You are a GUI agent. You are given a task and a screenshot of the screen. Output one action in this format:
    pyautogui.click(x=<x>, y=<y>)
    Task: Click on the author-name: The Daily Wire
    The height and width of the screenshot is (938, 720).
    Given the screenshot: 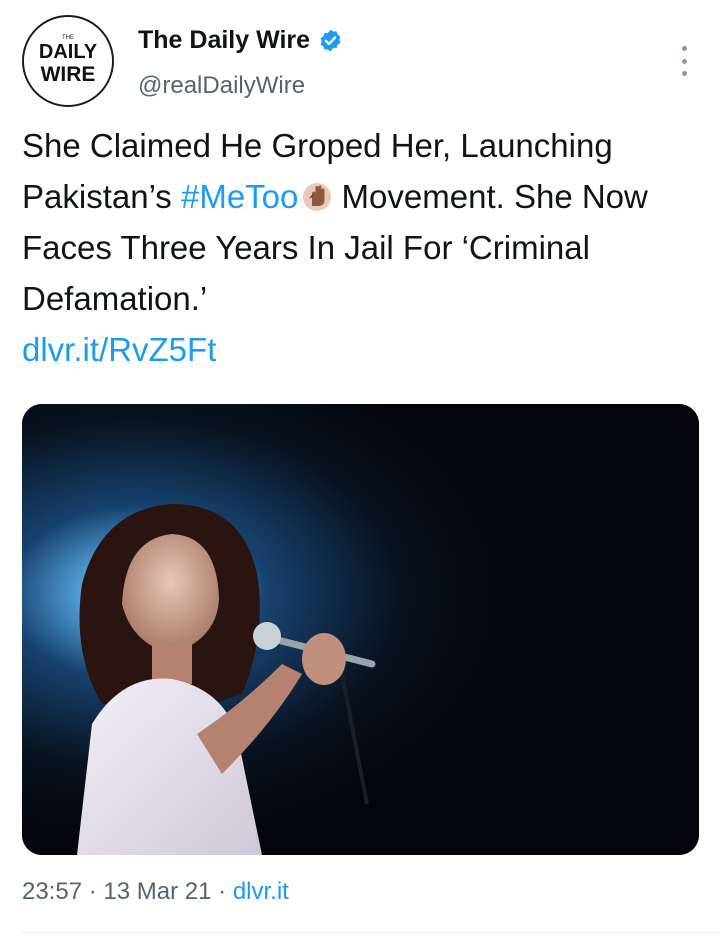 What is the action you would take?
    pyautogui.click(x=240, y=40)
    